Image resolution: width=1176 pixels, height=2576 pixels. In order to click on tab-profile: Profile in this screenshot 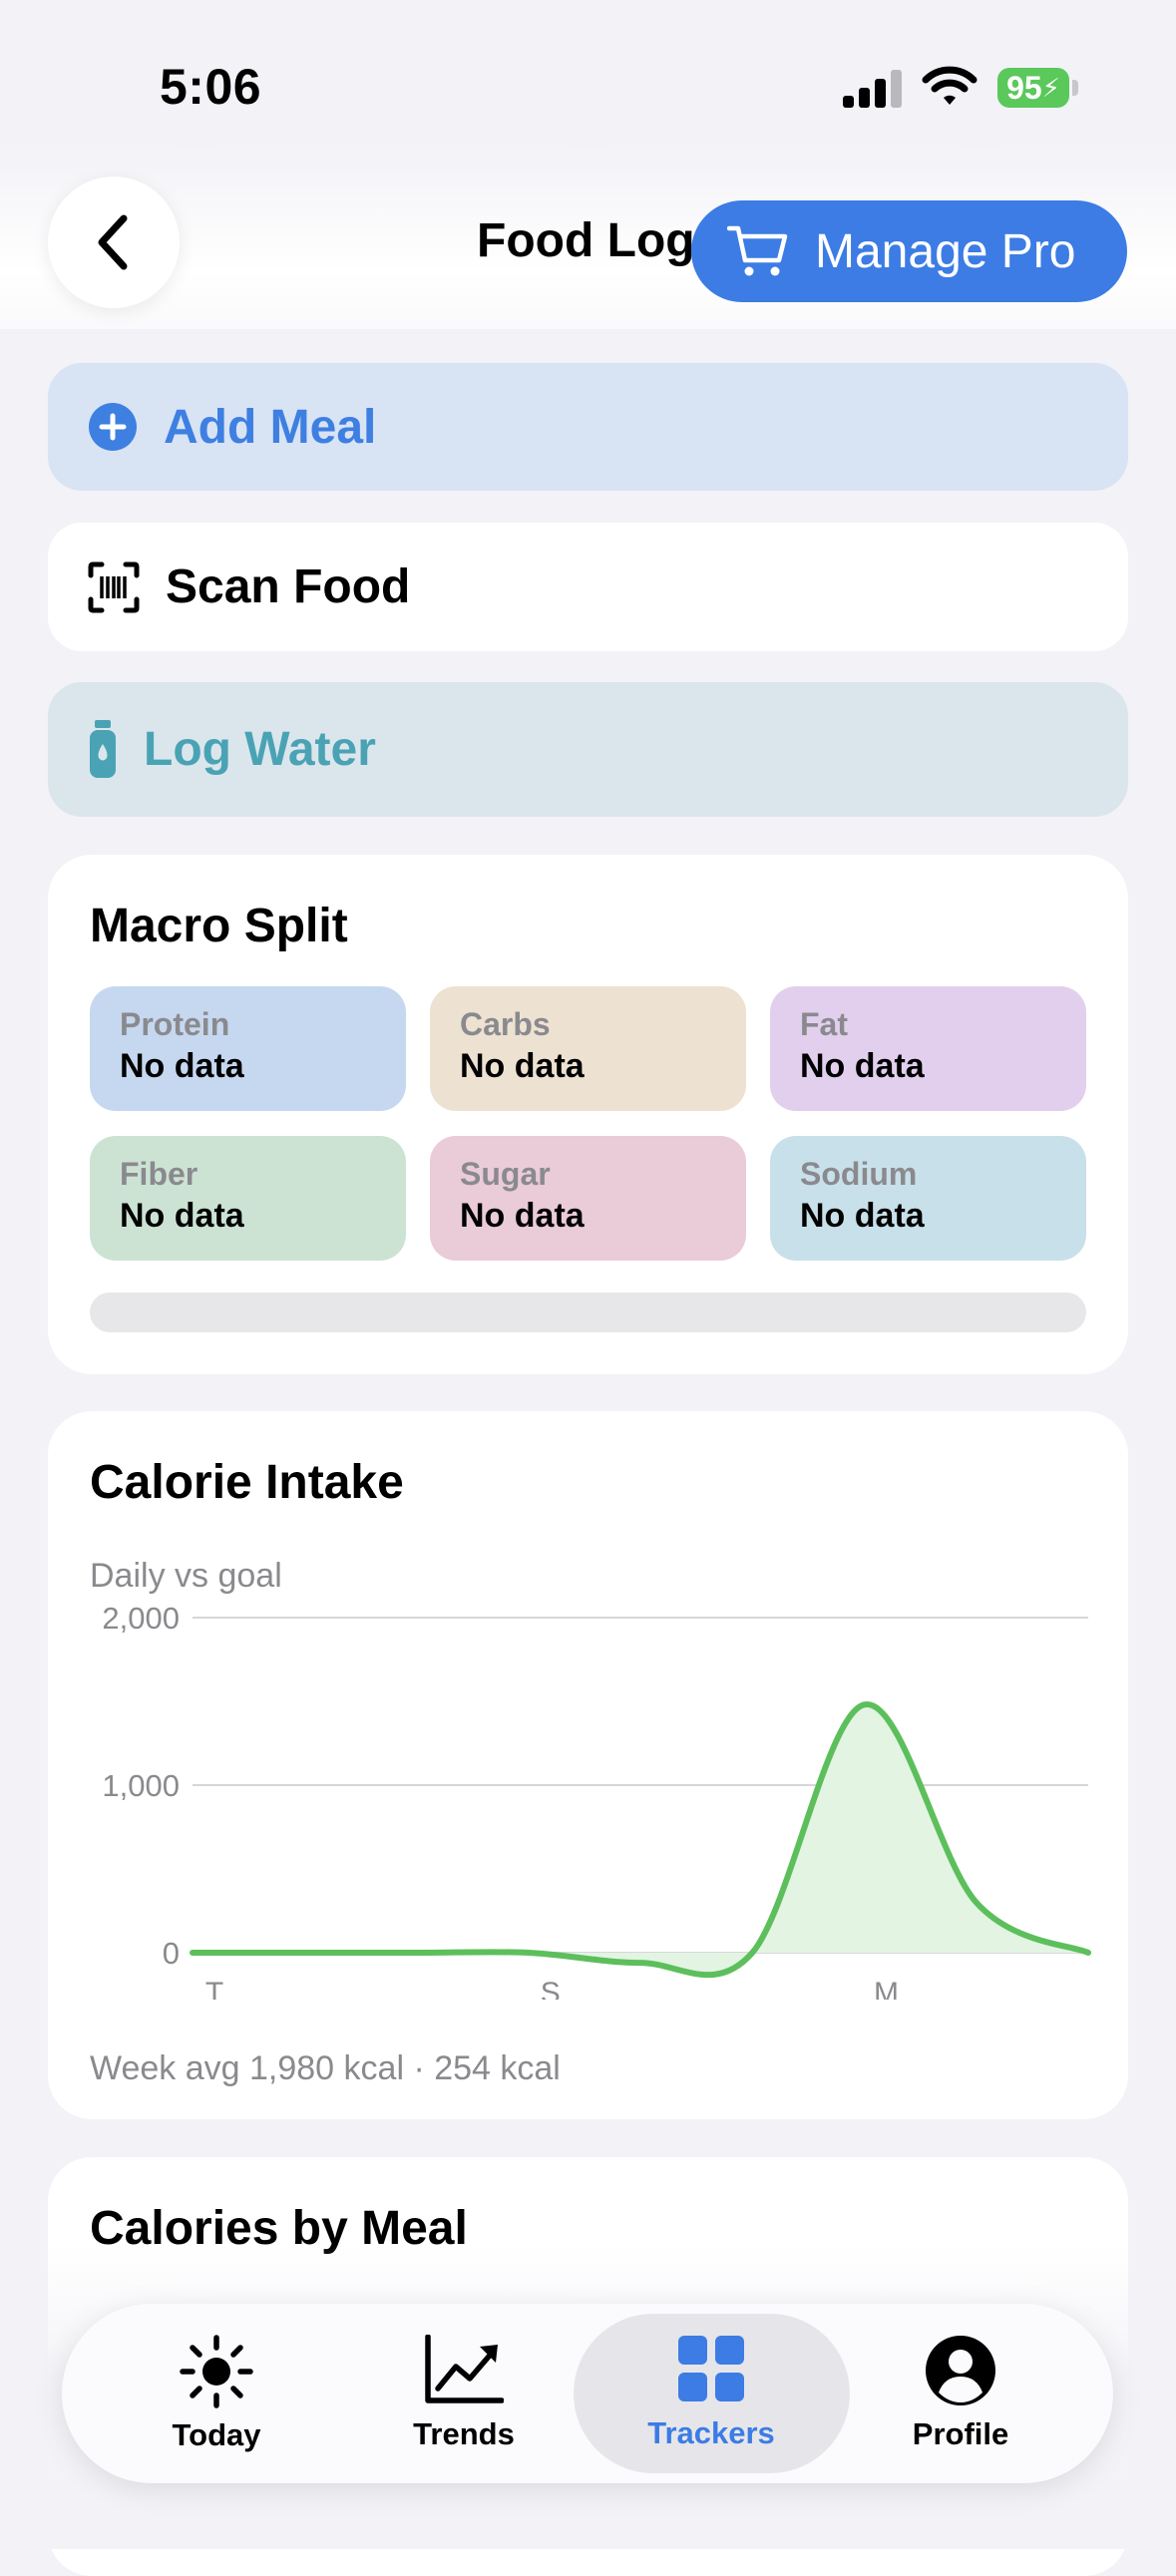, I will do `click(961, 2393)`.